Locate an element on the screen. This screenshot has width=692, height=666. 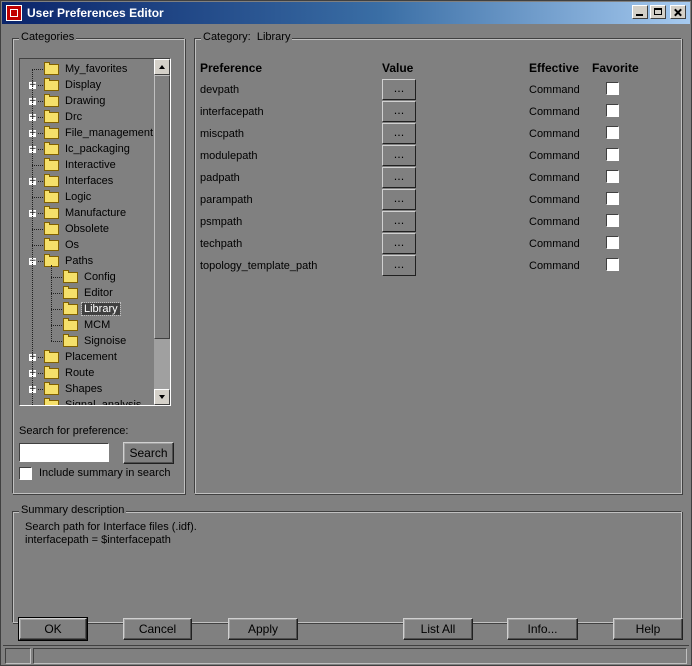
help-button: Help is located at coordinates (648, 629).